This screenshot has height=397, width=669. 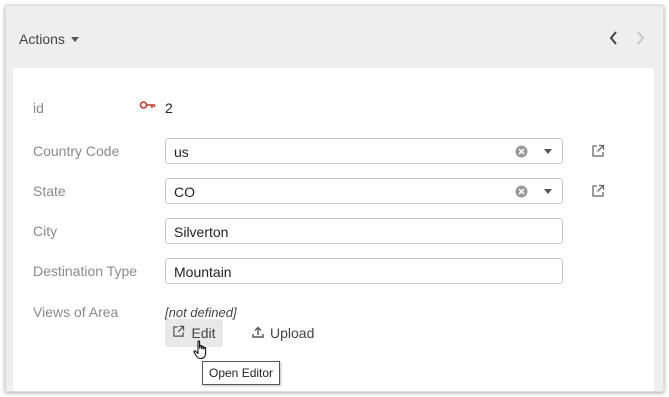 What do you see at coordinates (292, 333) in the screenshot?
I see `upload-label: Upload` at bounding box center [292, 333].